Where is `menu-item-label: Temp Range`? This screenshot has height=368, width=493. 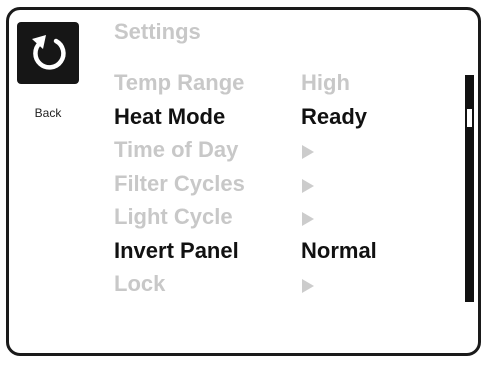 menu-item-label: Temp Range is located at coordinates (179, 82).